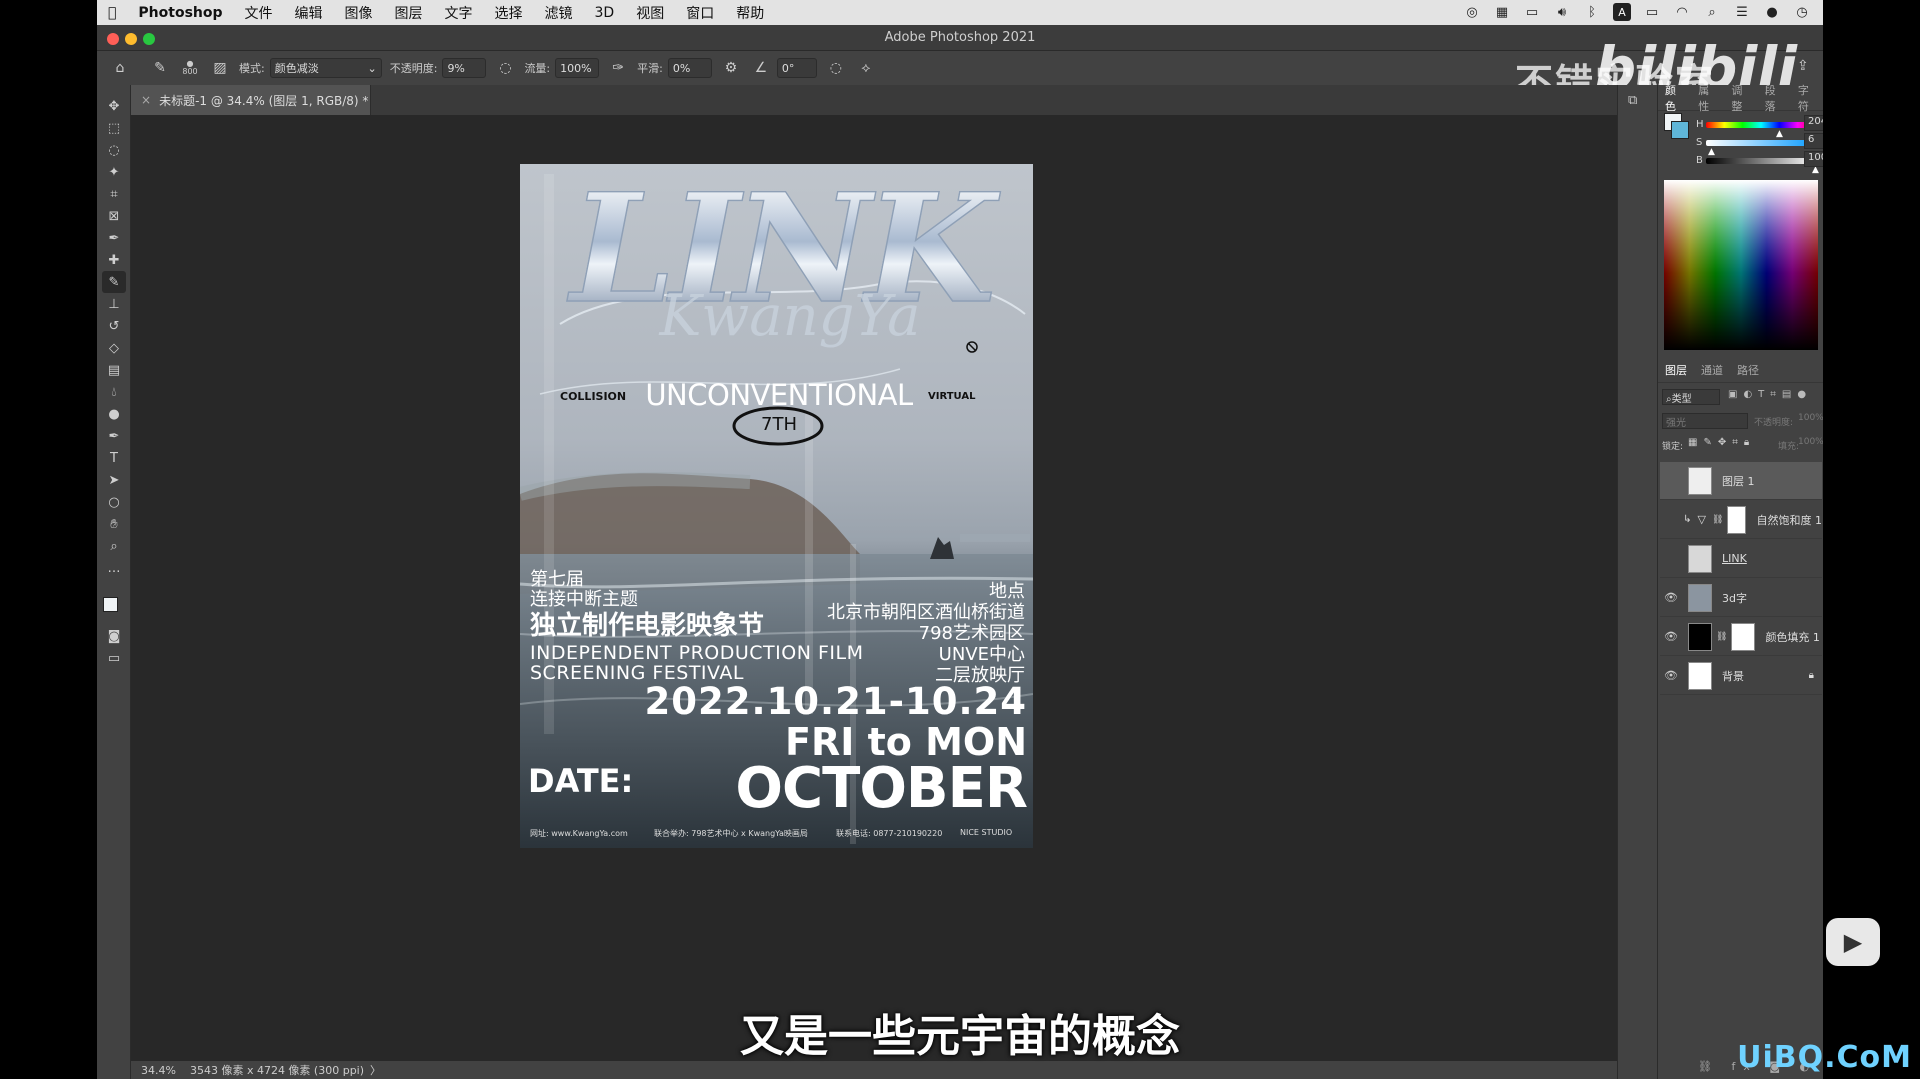  What do you see at coordinates (114, 282) in the screenshot?
I see `brush-tool-icon: ✎` at bounding box center [114, 282].